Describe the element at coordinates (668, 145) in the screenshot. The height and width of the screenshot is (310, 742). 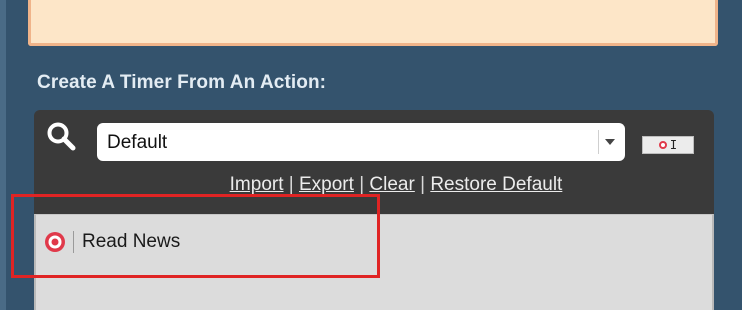
I see `timer-toggle-button: I` at that location.